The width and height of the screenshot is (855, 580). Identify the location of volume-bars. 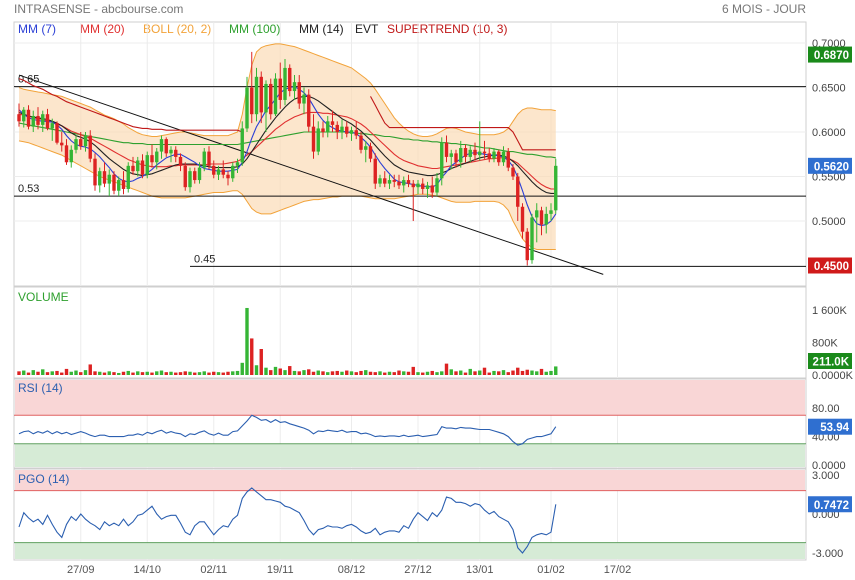
(287, 341).